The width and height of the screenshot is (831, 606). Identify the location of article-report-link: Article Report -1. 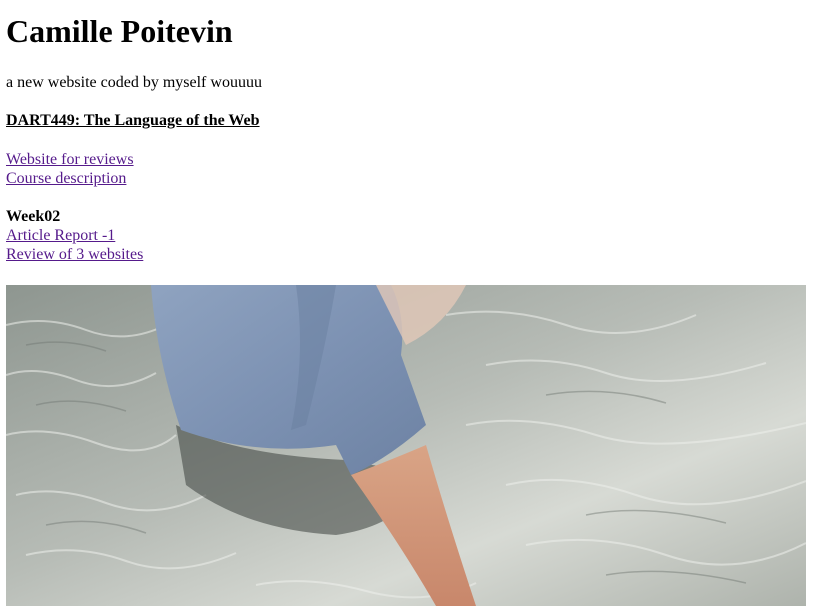
(74, 235).